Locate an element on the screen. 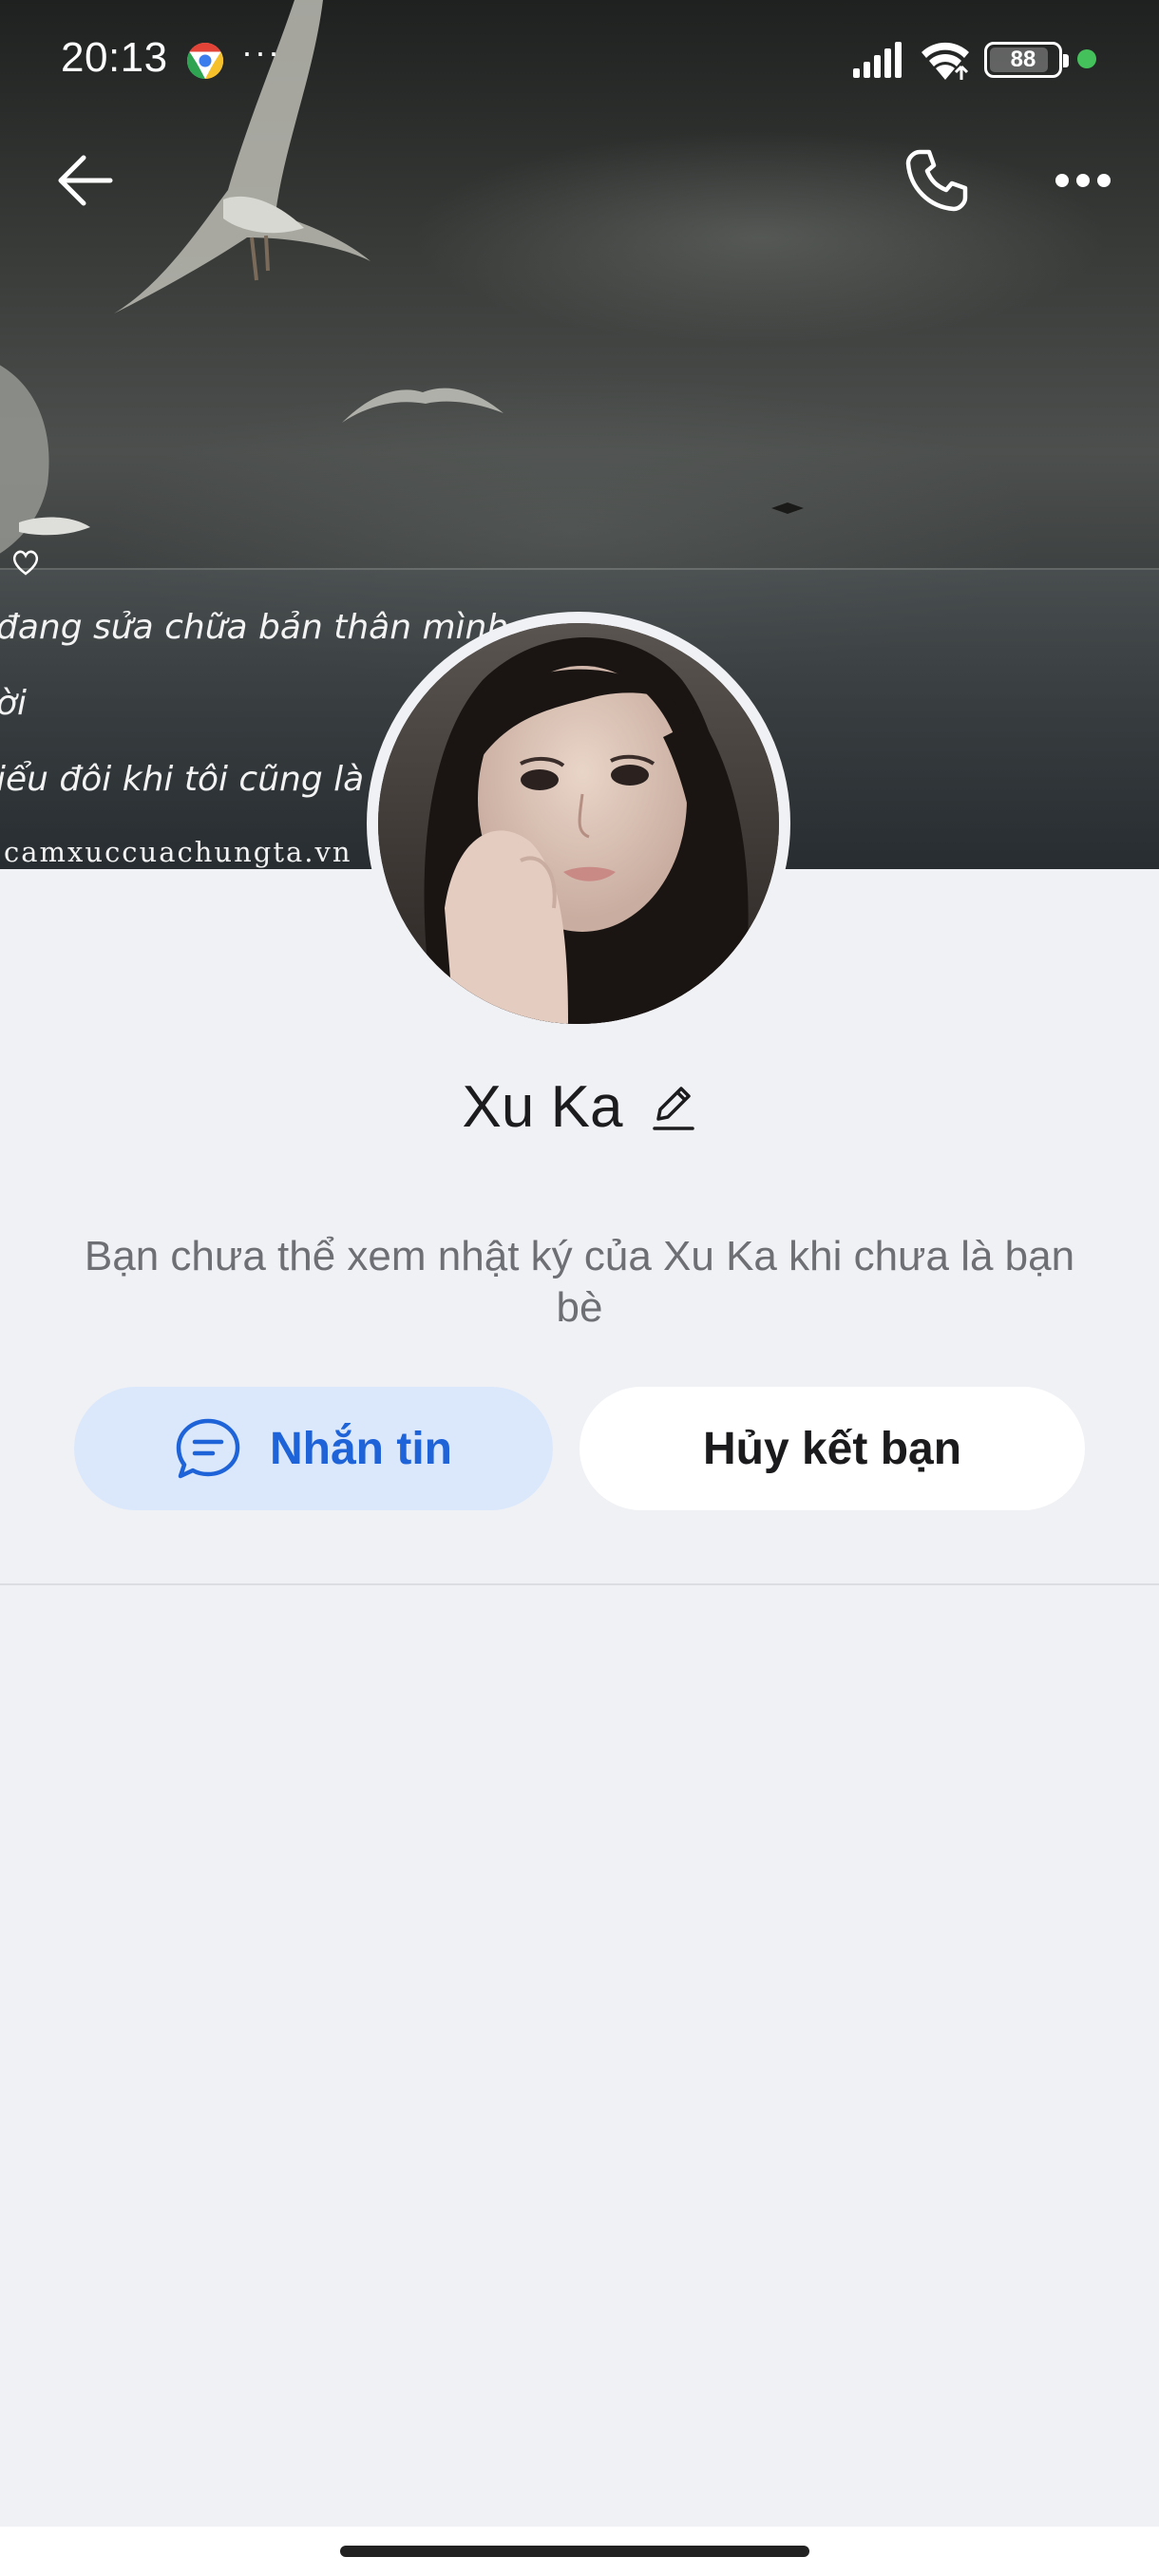  battery-icon: 88 is located at coordinates (1026, 60).